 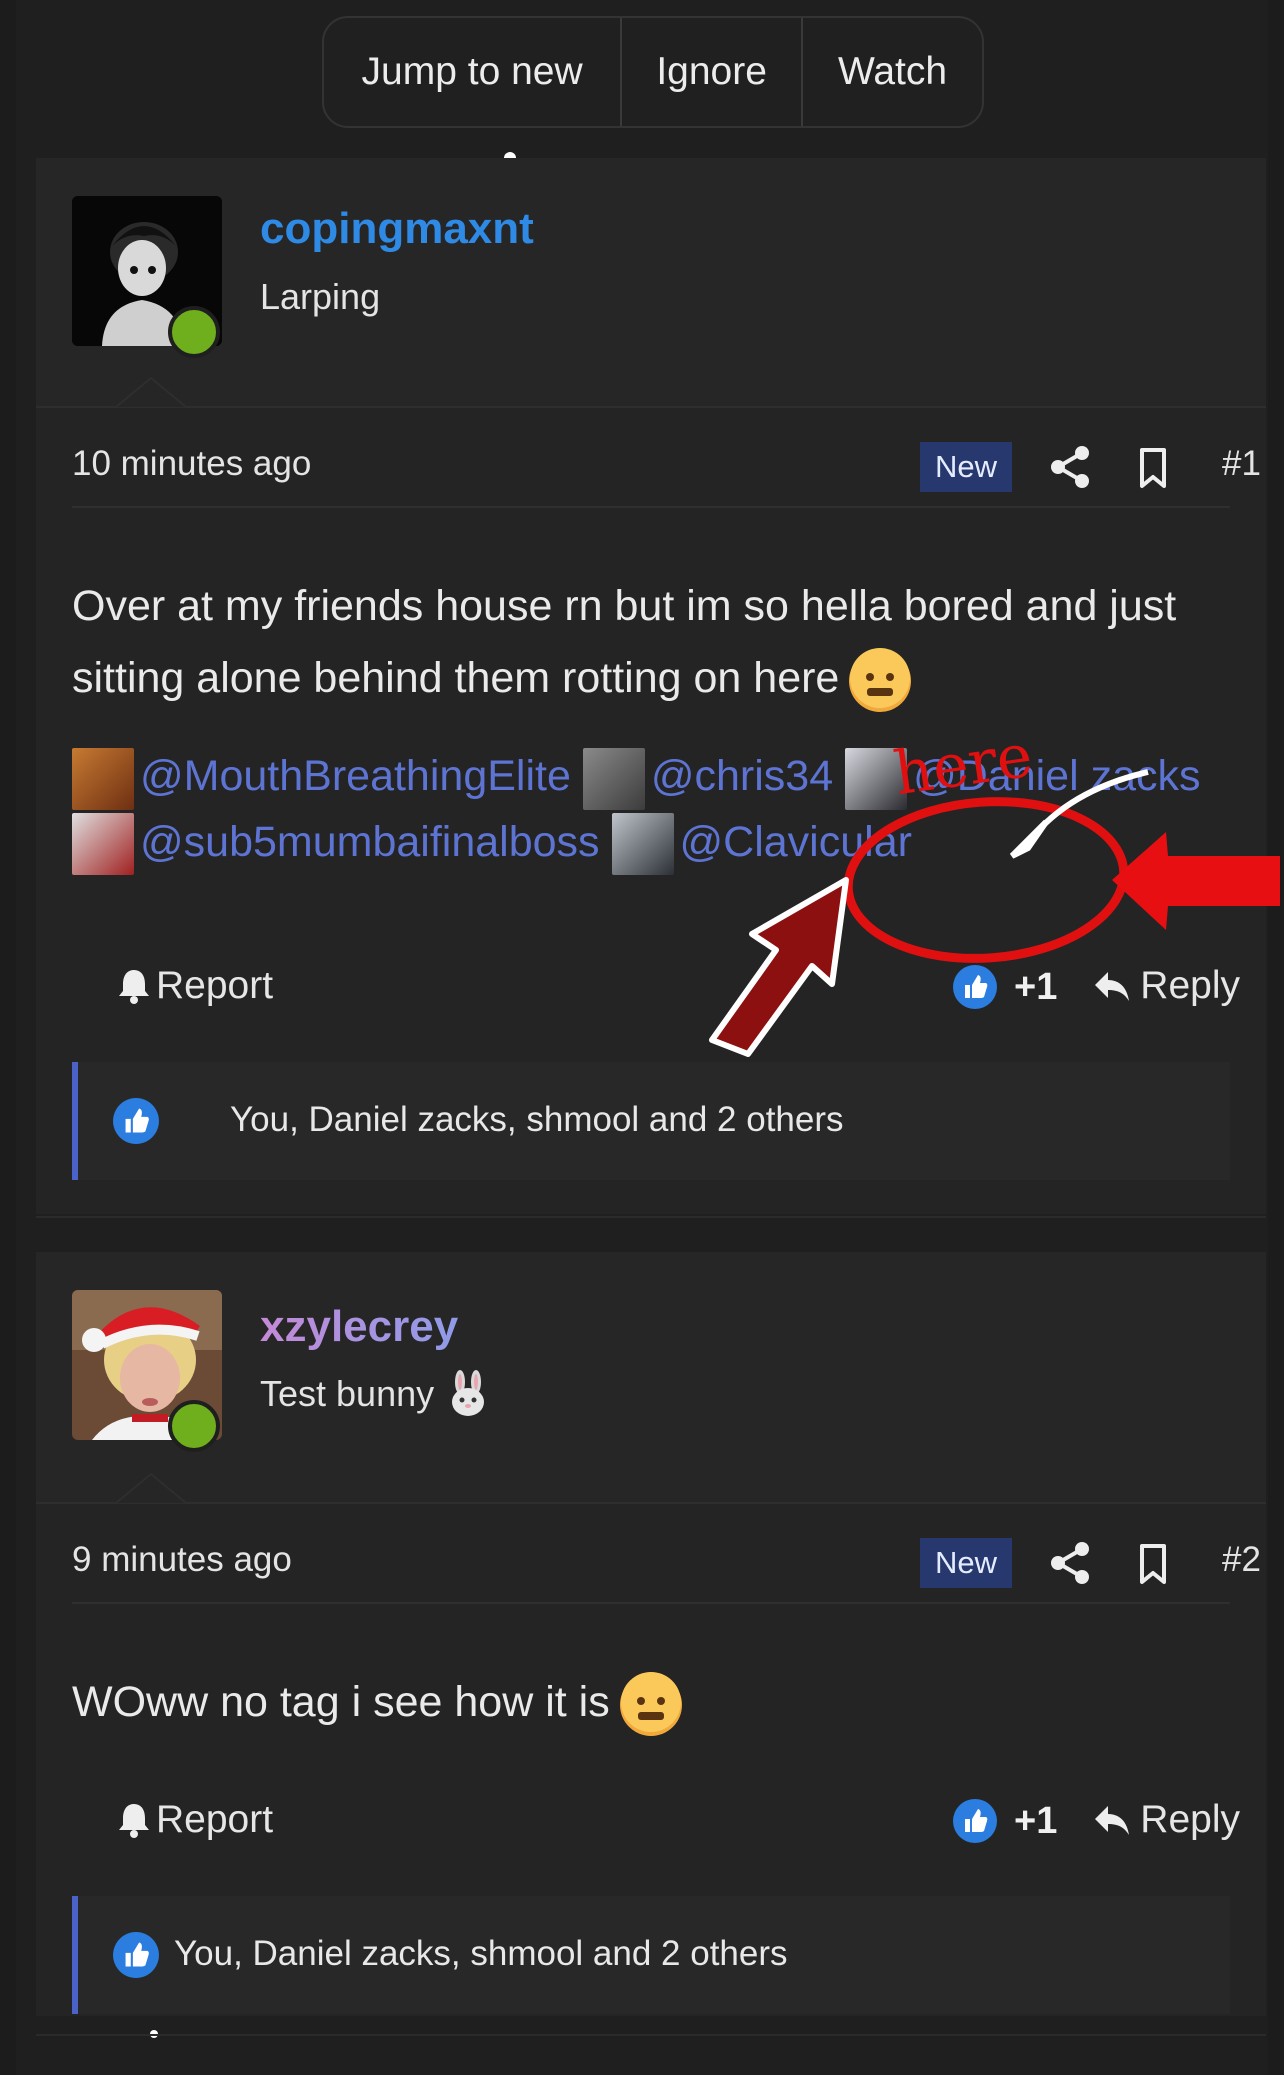 I want to click on post-text: WOww no tag i see how it is, so click(x=341, y=1702).